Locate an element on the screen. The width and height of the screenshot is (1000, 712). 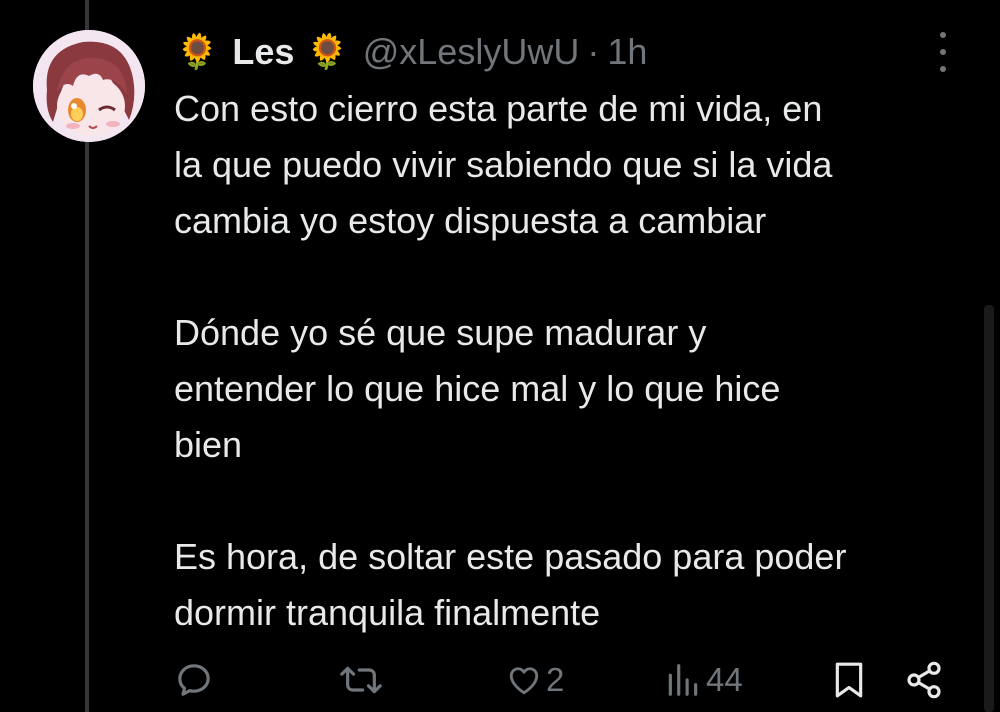
scrollbar is located at coordinates (989, 508).